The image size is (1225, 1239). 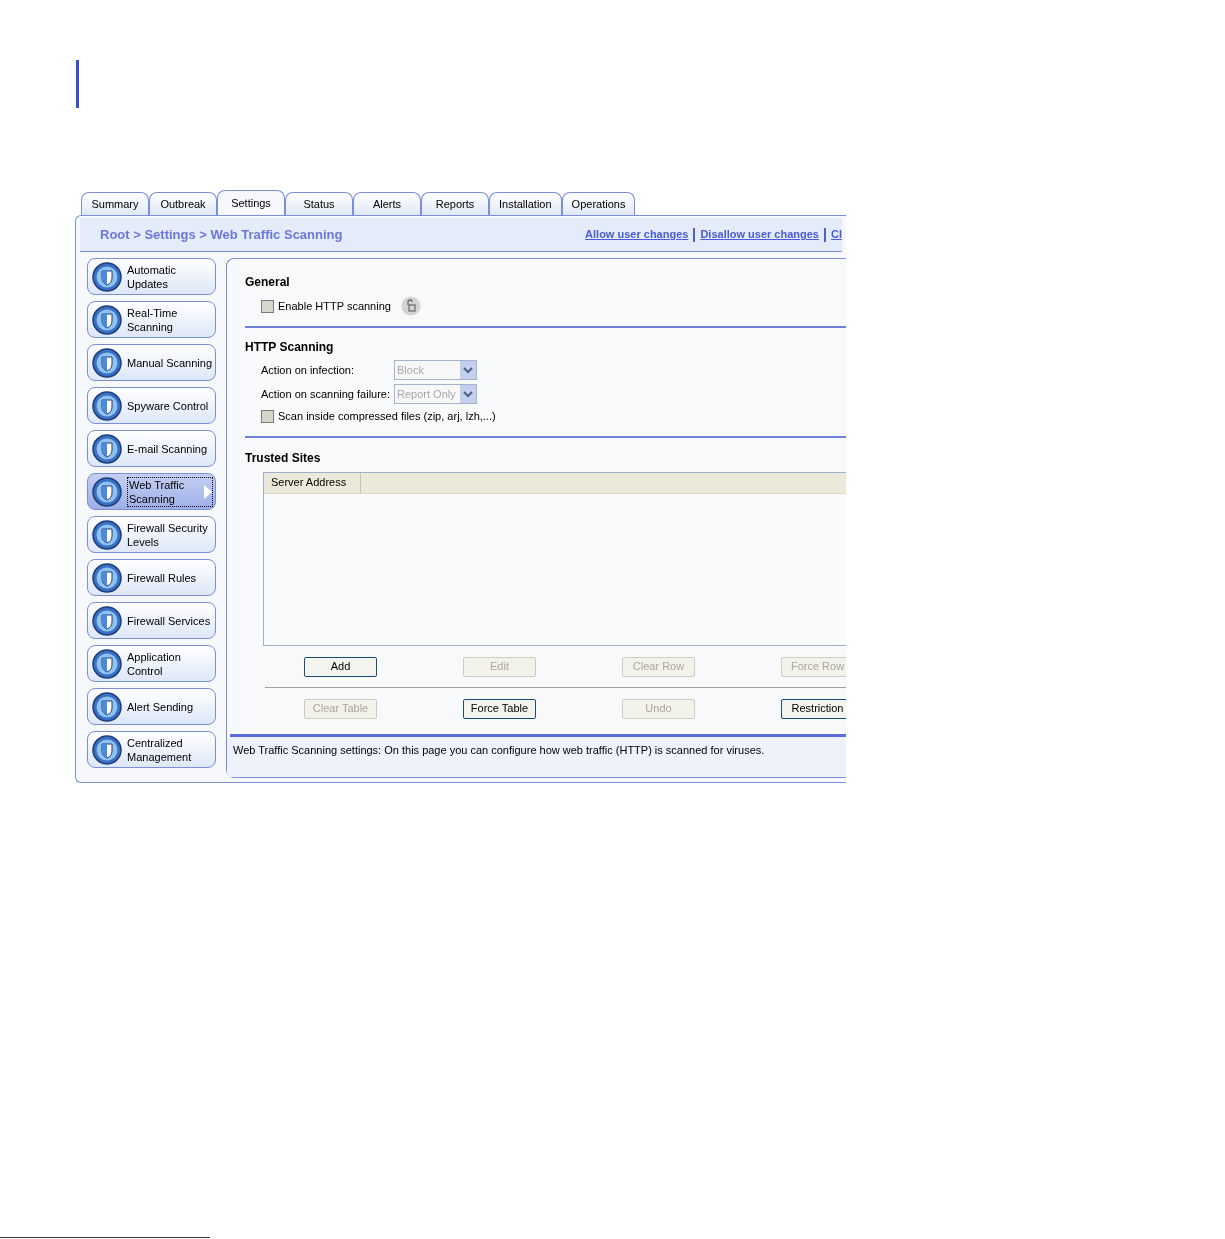 I want to click on field-label: Action on infection:, so click(x=308, y=370).